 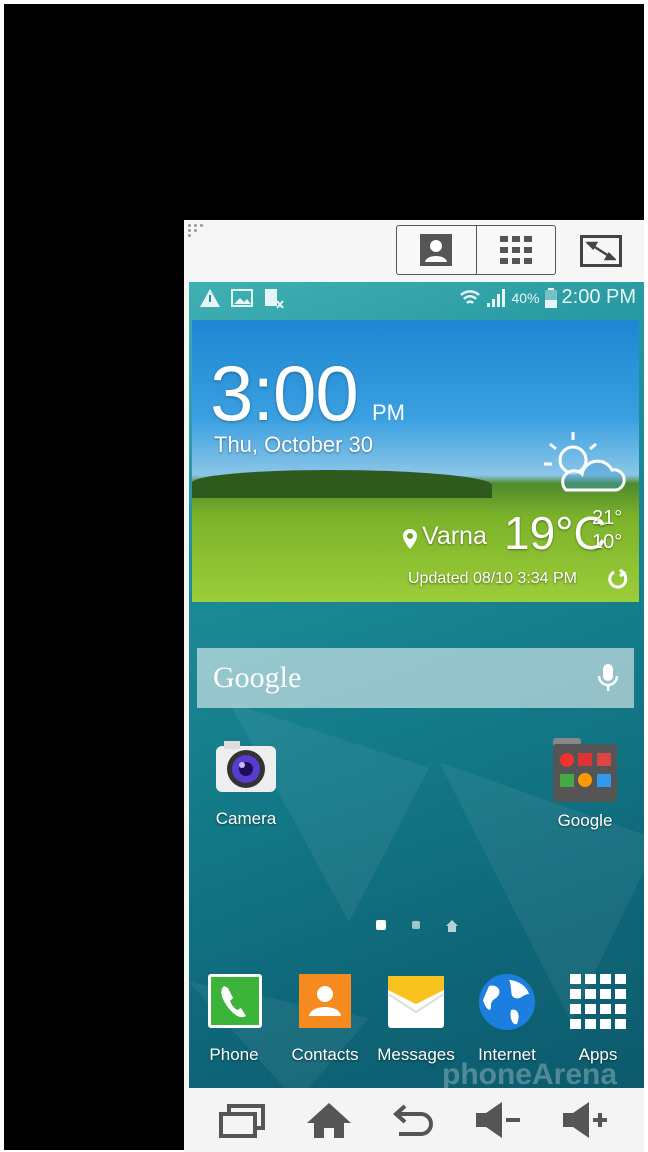 I want to click on dock-contacts: Contacts, so click(x=325, y=1019).